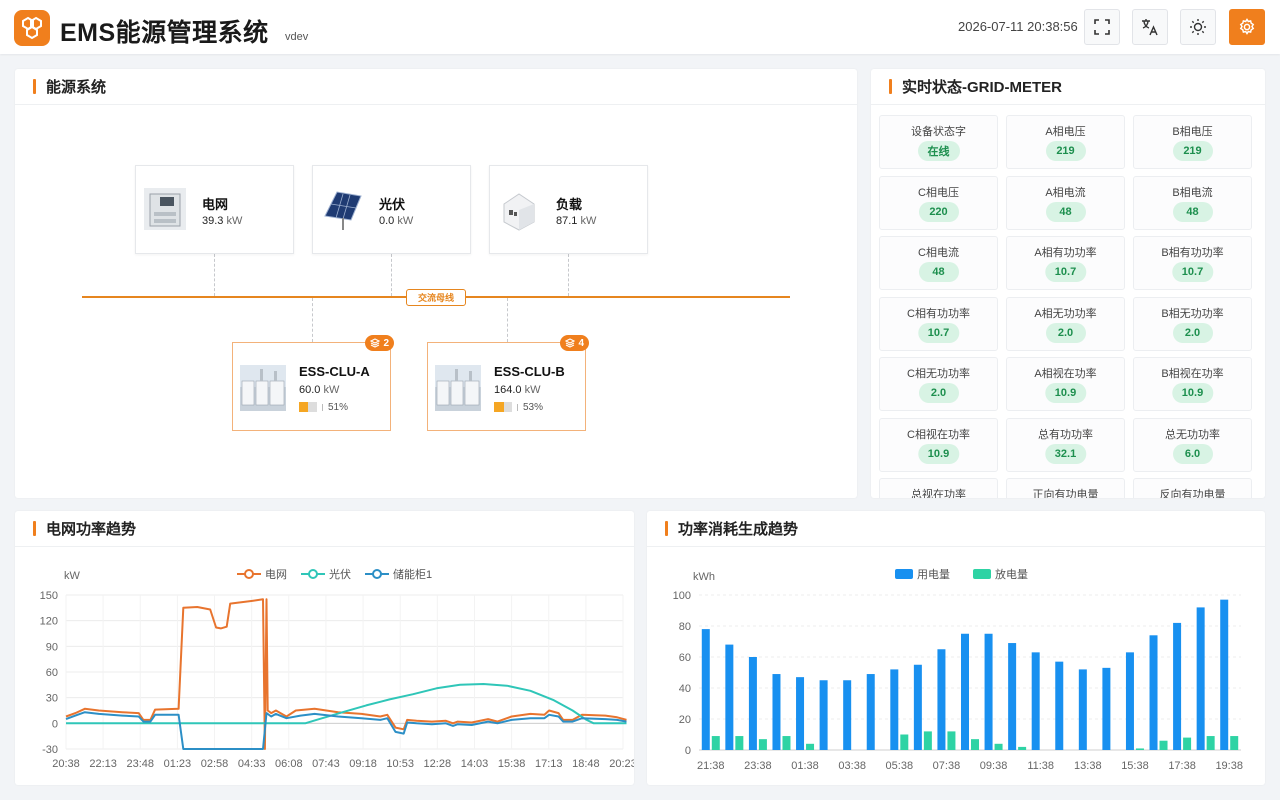 Image resolution: width=1280 pixels, height=800 pixels. What do you see at coordinates (1065, 323) in the screenshot?
I see `realtime-metric-card: A相无功功率 2.0` at bounding box center [1065, 323].